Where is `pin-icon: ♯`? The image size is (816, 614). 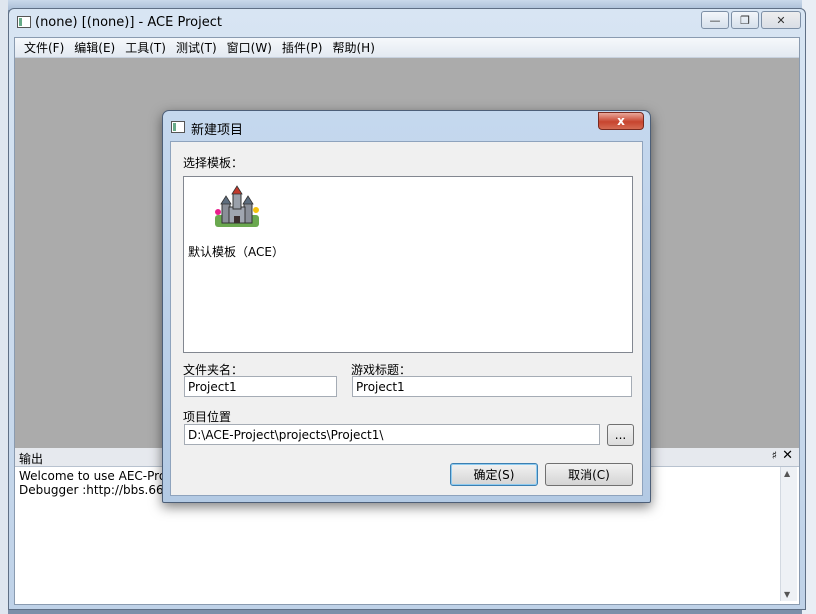
pin-icon: ♯ is located at coordinates (774, 455).